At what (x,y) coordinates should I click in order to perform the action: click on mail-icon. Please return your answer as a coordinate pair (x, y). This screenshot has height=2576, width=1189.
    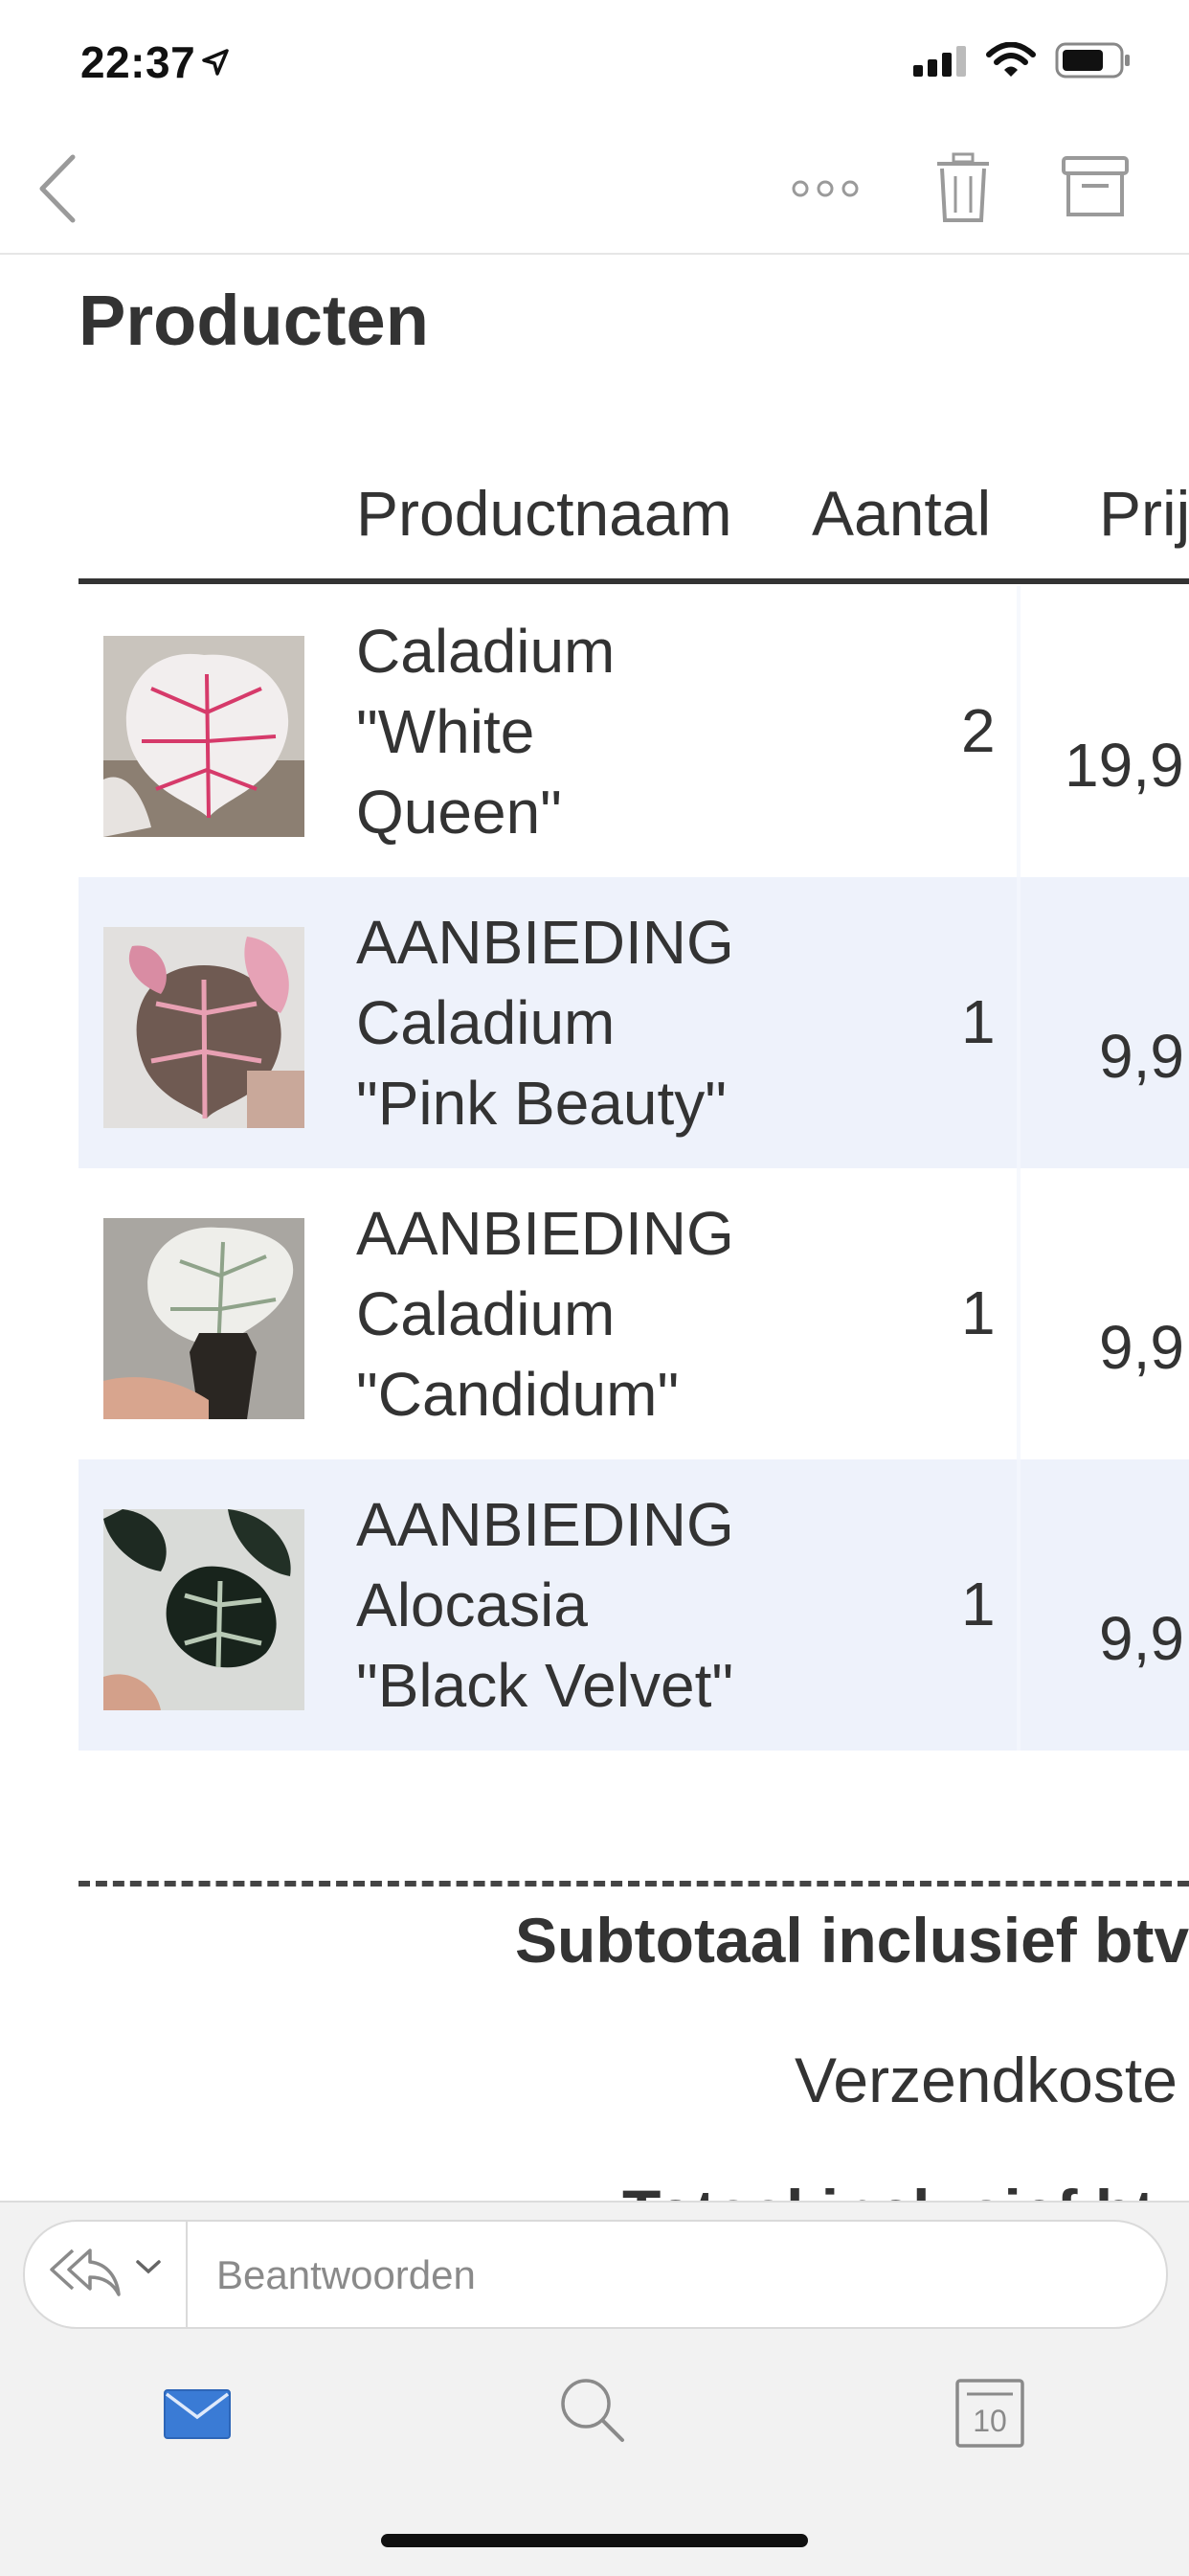
    Looking at the image, I should click on (197, 2416).